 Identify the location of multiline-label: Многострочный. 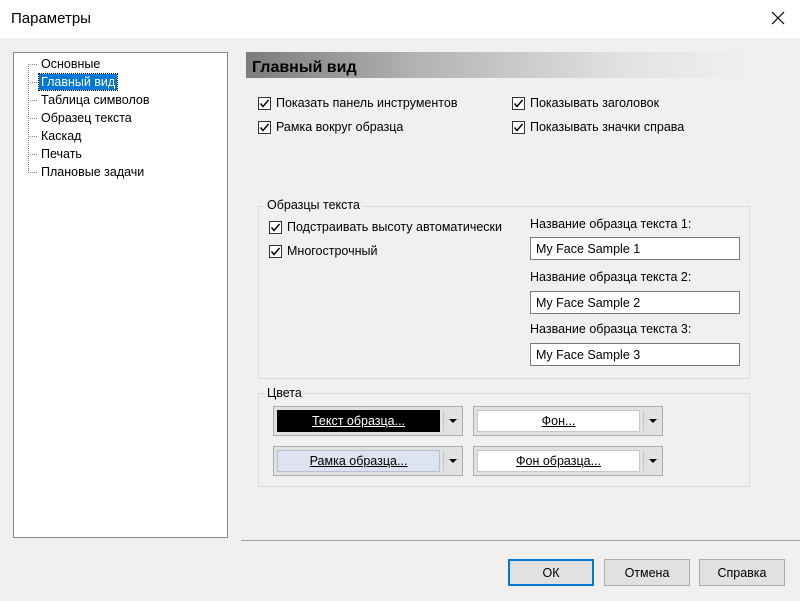
(332, 251).